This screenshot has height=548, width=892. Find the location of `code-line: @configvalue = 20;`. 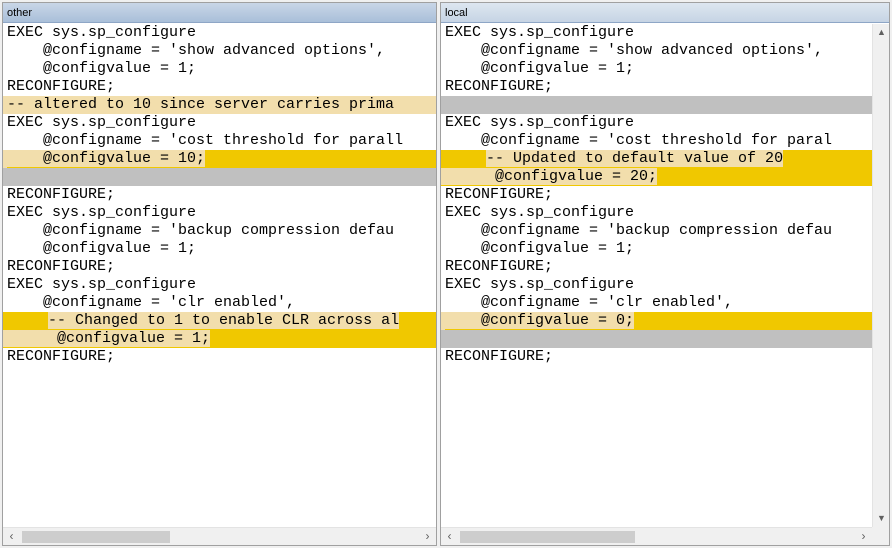

code-line: @configvalue = 20; is located at coordinates (656, 177).